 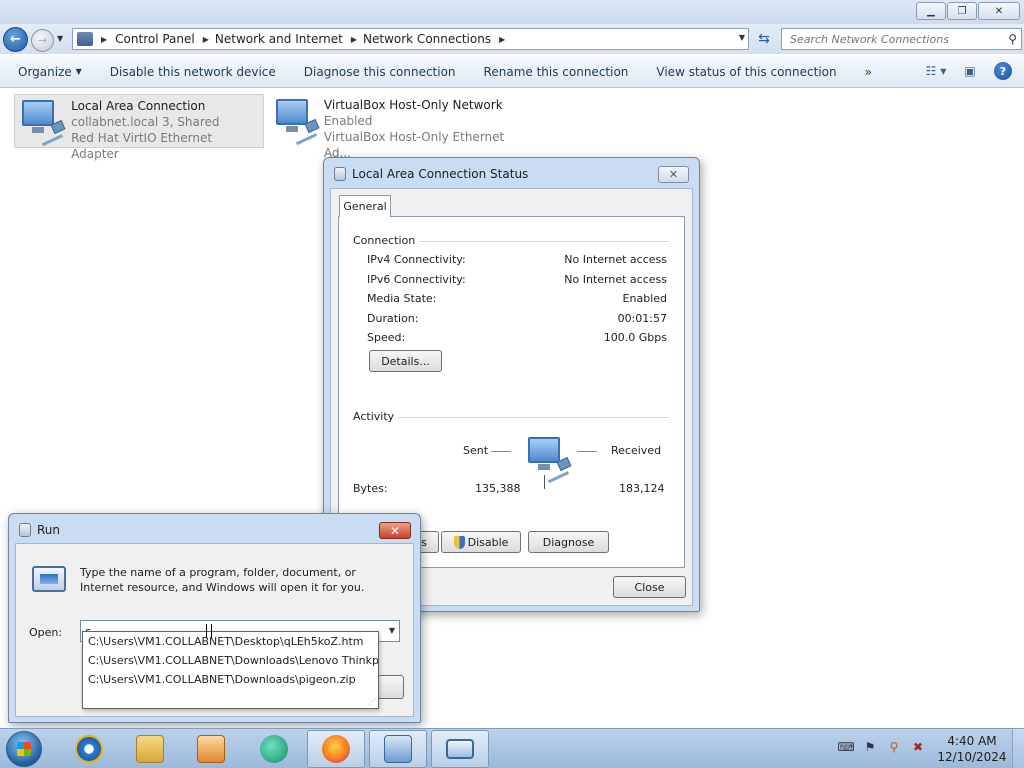 I want to click on keyboard-icon: ⌨, so click(x=845, y=747).